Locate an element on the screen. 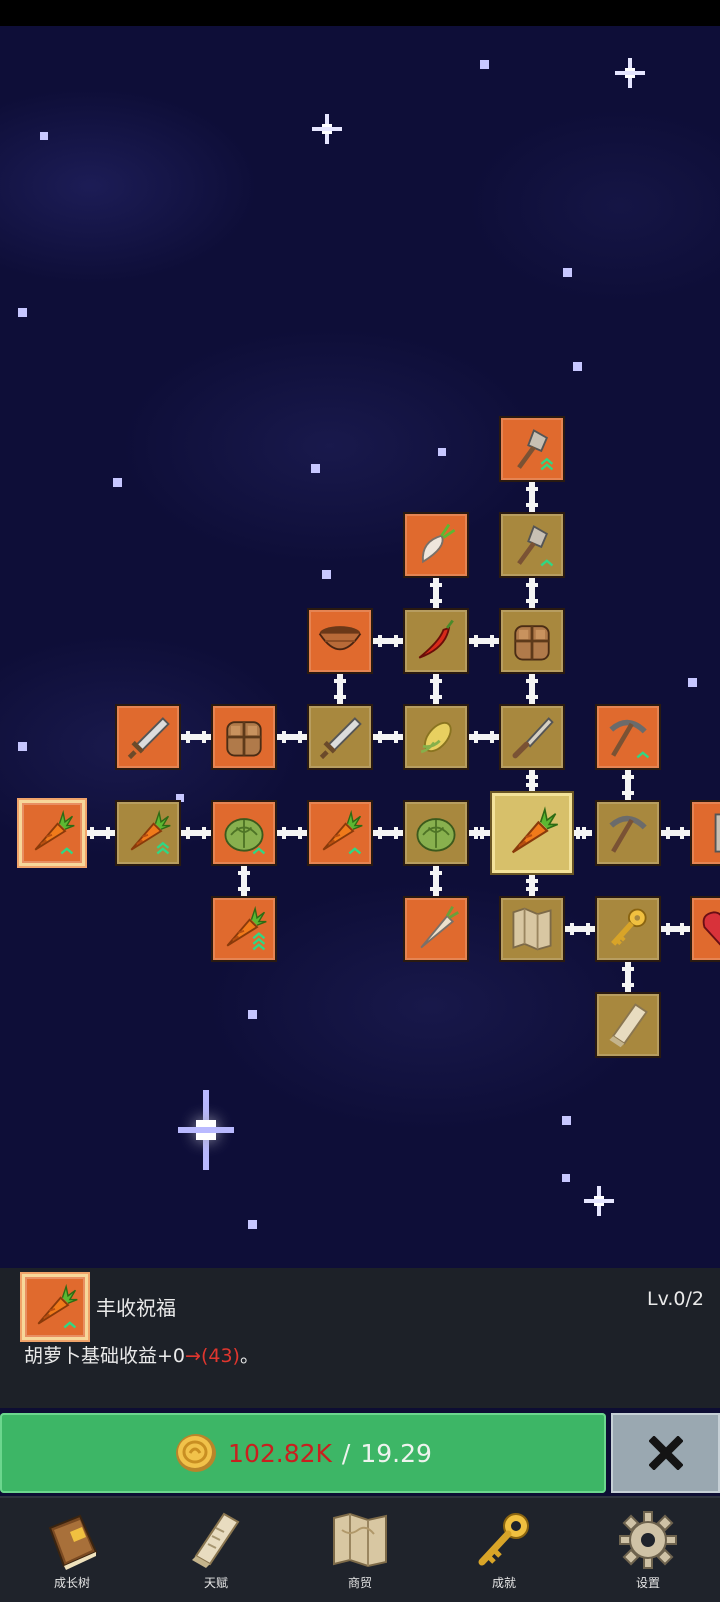 The height and width of the screenshot is (1602, 720). desc-new-value: (43) is located at coordinates (220, 1356).